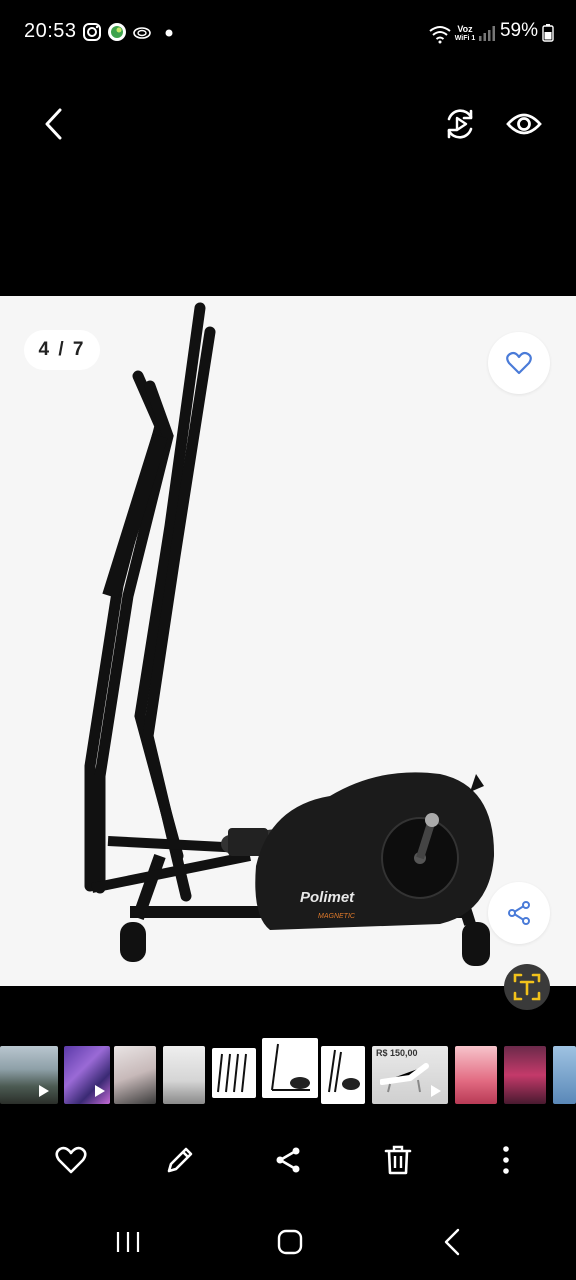 This screenshot has width=576, height=1280. I want to click on home-button, so click(290, 1242).